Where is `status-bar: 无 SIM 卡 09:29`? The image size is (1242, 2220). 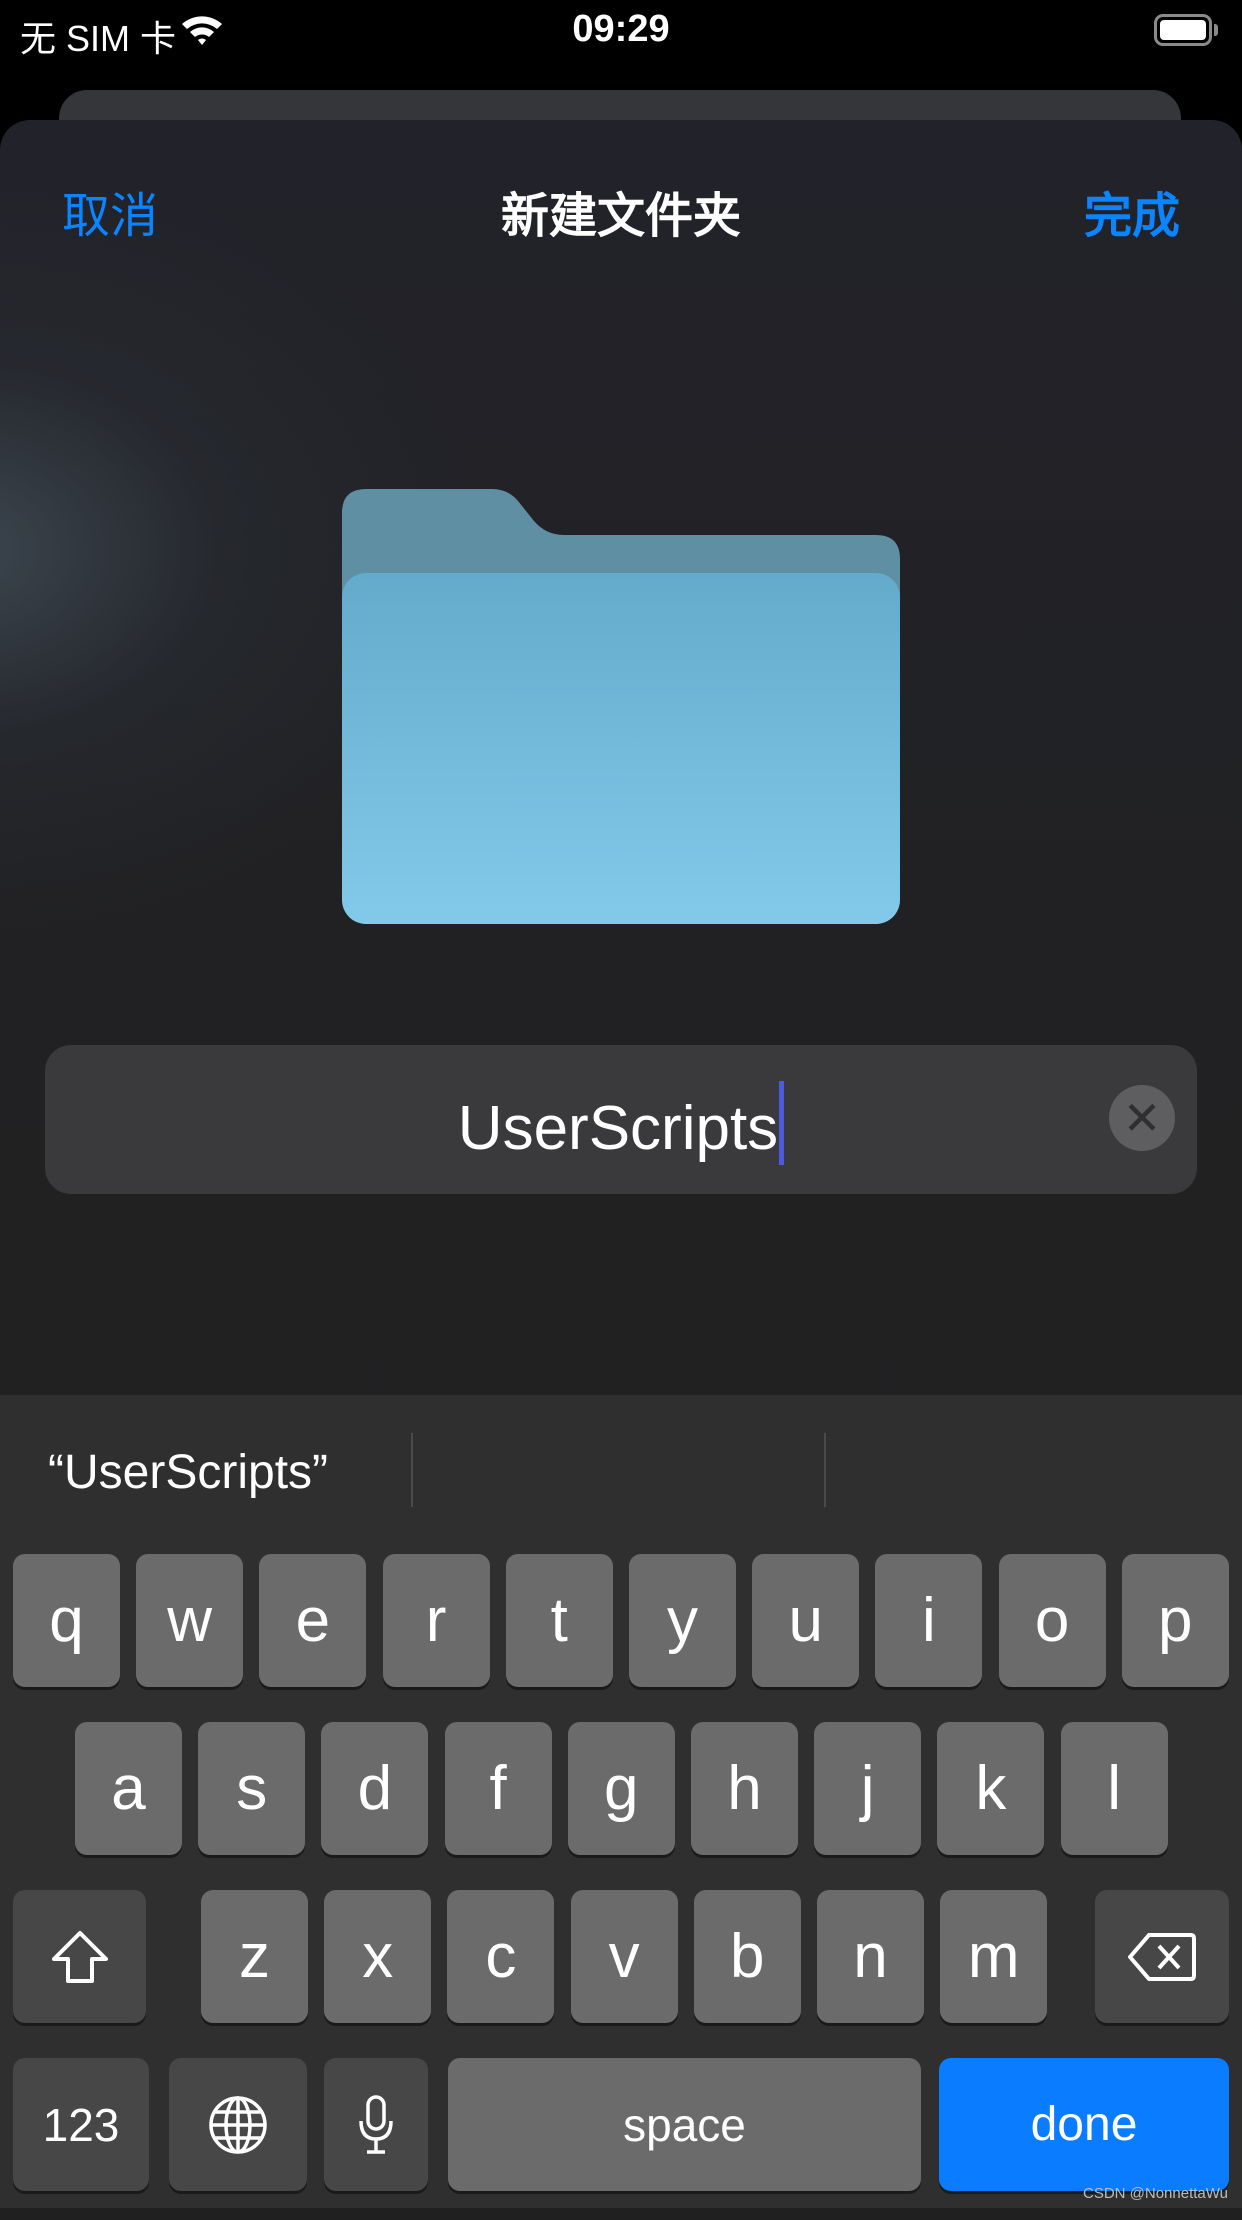
status-bar: 无 SIM 卡 09:29 is located at coordinates (621, 35).